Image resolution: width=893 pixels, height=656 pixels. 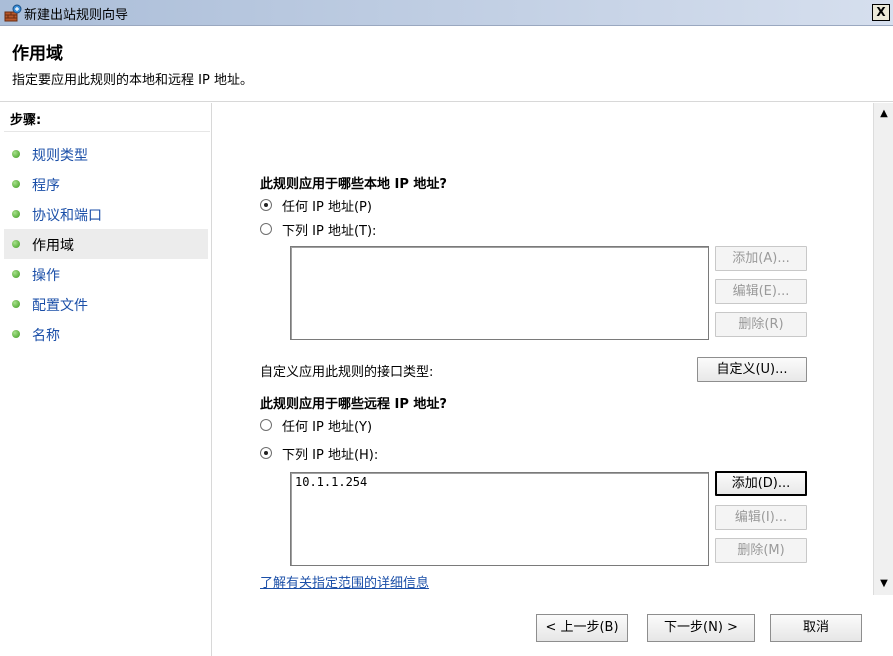 I want to click on step-label: 规则类型, so click(x=60, y=156).